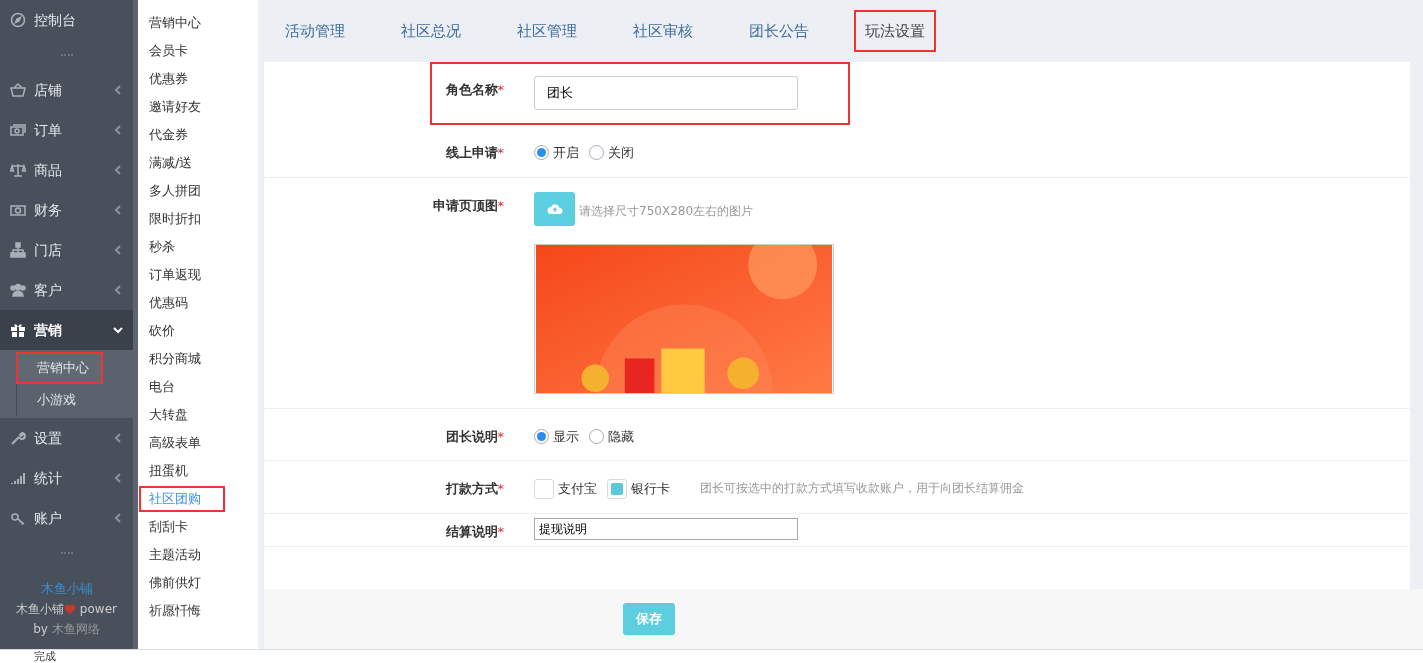 This screenshot has width=1423, height=663. Describe the element at coordinates (556, 151) in the screenshot. I see `option-radio: 开启` at that location.